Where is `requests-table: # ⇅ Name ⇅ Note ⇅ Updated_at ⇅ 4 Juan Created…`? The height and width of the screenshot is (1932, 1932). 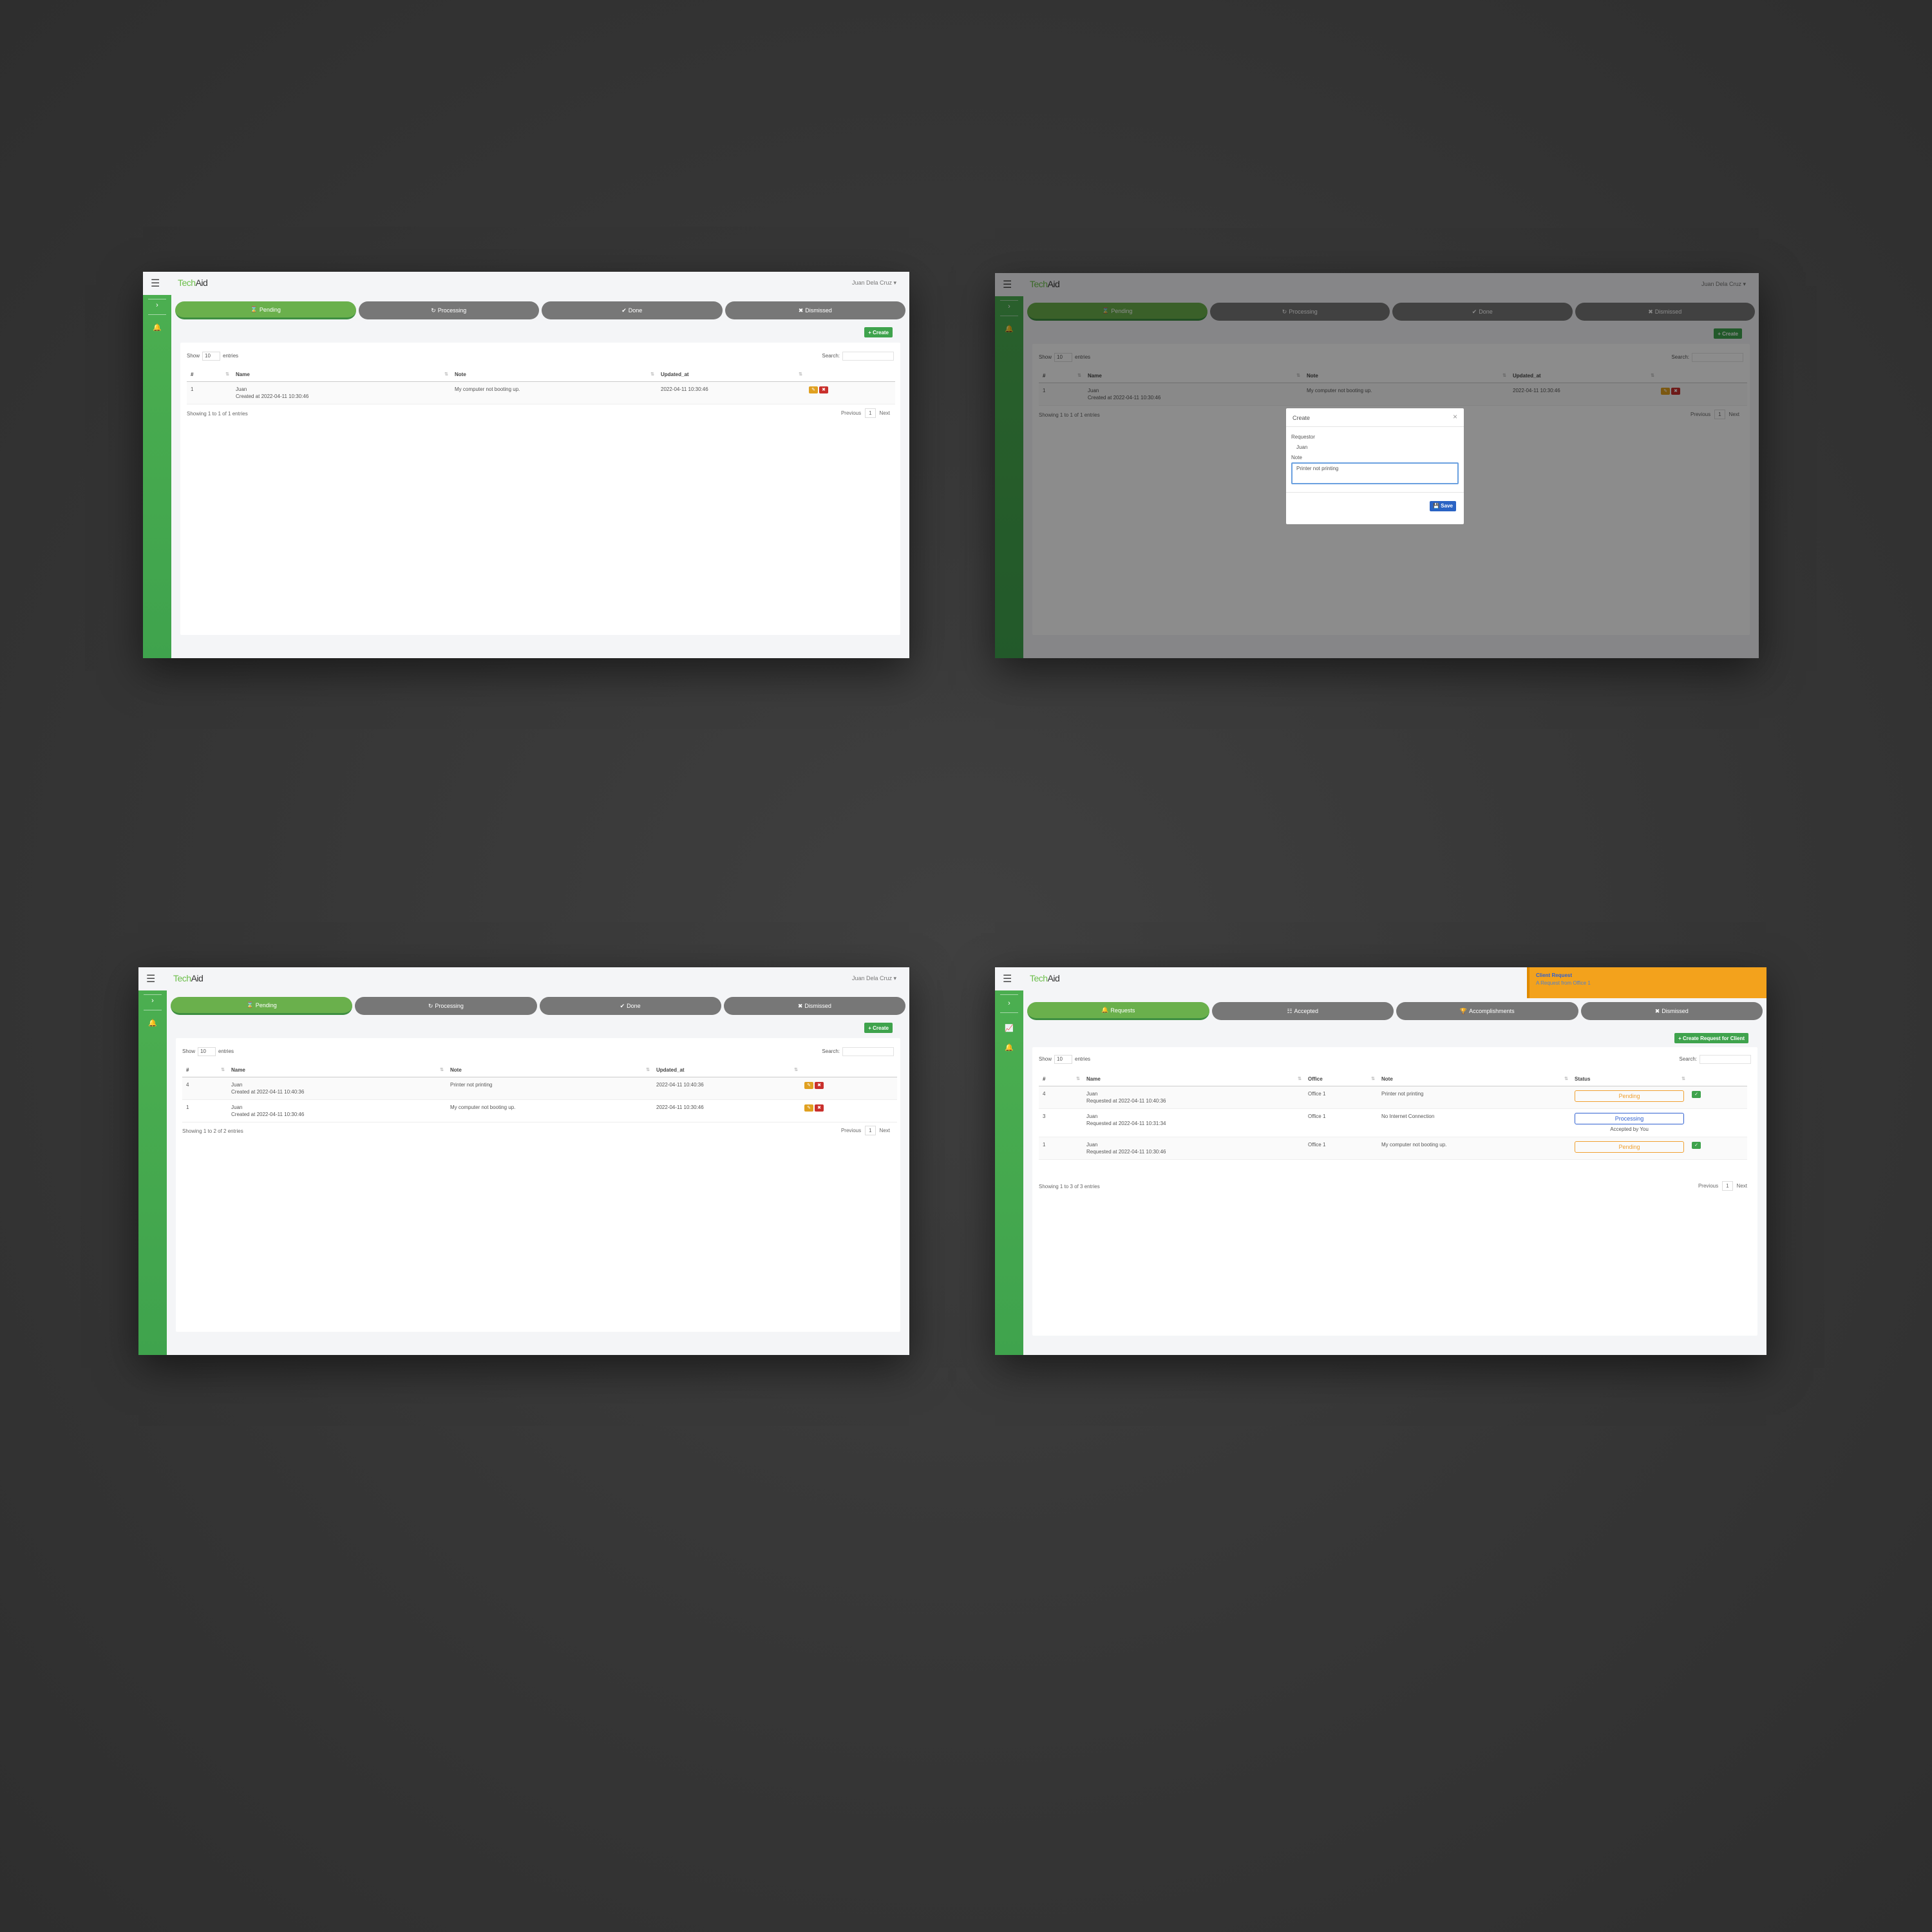
requests-table: # ⇅ Name ⇅ Note ⇅ Updated_at ⇅ 4 Juan Created… is located at coordinates (539, 1093).